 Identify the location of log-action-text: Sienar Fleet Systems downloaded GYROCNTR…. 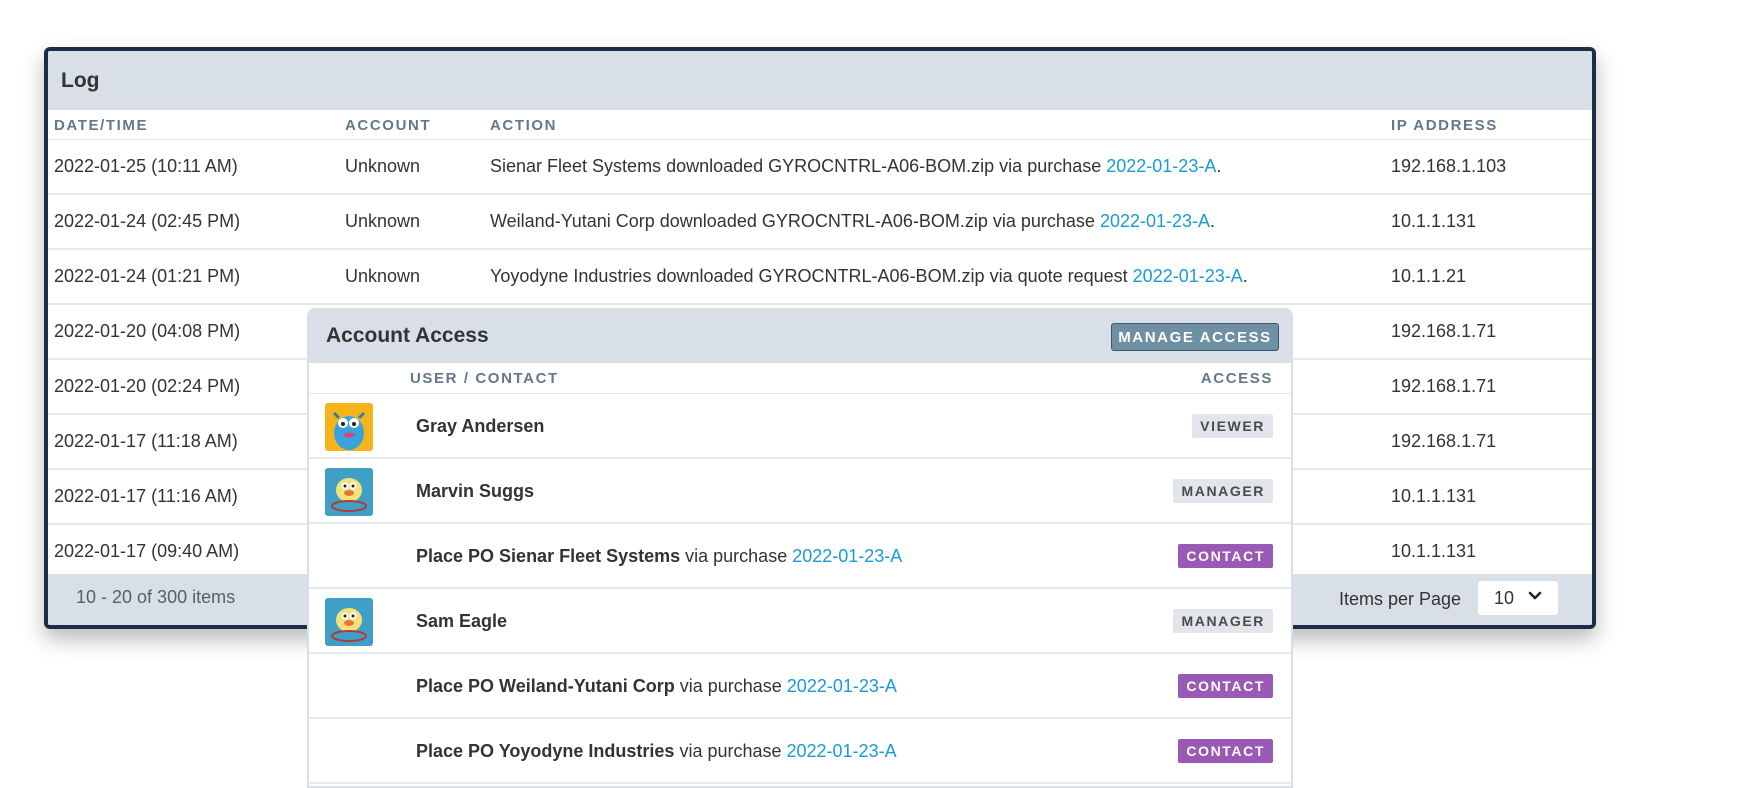
(798, 166).